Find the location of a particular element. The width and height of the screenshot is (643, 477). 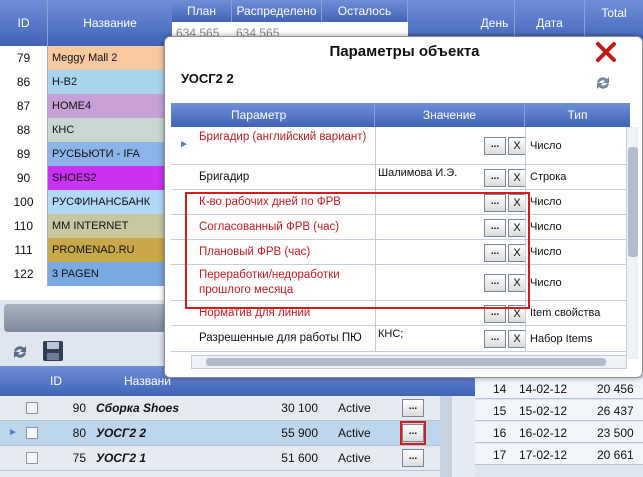

object-row: 88 КНС is located at coordinates (86, 130).